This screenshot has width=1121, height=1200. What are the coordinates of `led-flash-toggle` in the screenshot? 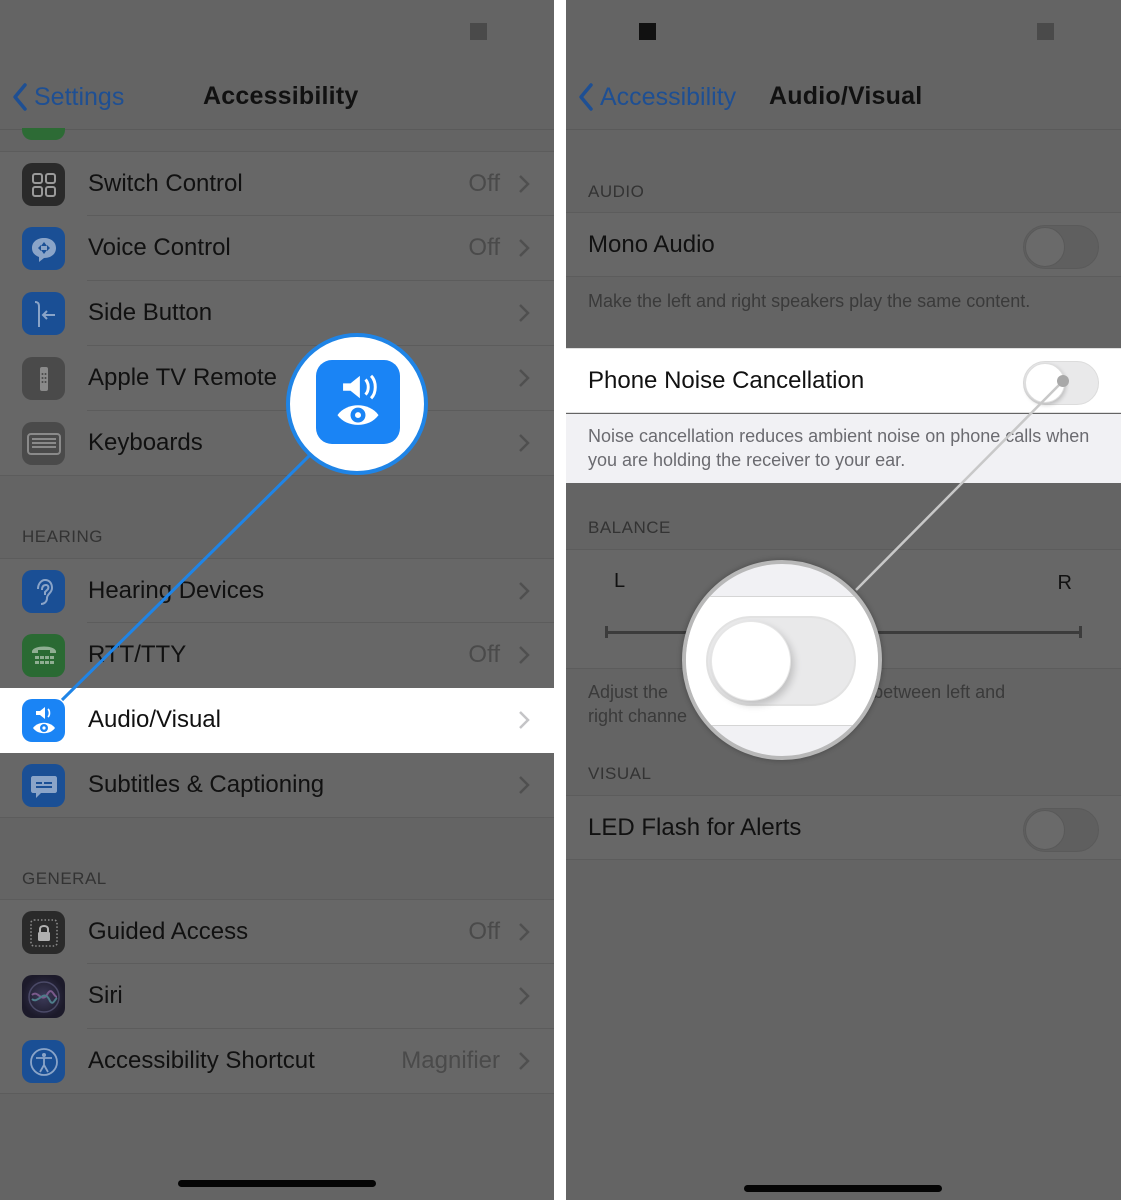 It's located at (1061, 830).